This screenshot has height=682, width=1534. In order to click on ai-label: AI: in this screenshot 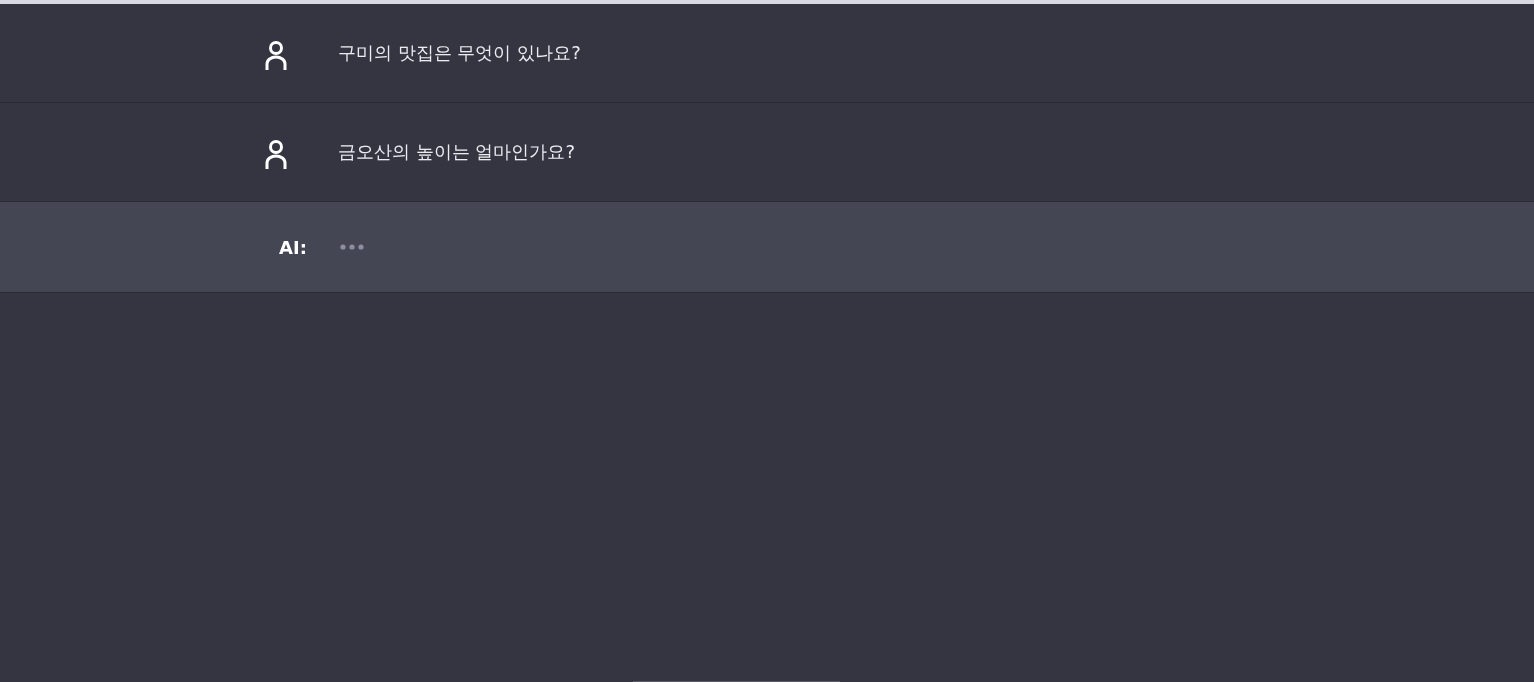, I will do `click(293, 247)`.